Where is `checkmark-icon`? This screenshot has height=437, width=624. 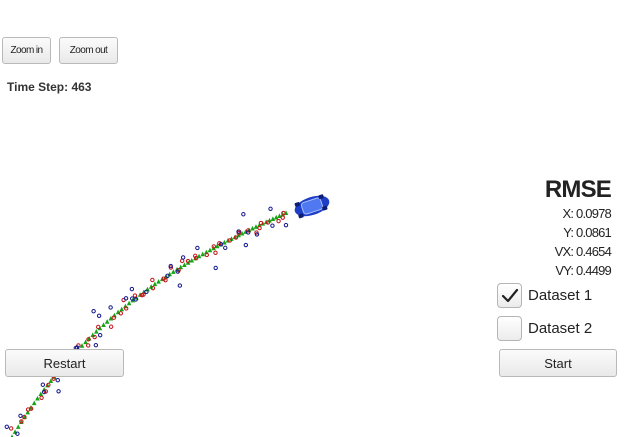
checkmark-icon is located at coordinates (509, 295).